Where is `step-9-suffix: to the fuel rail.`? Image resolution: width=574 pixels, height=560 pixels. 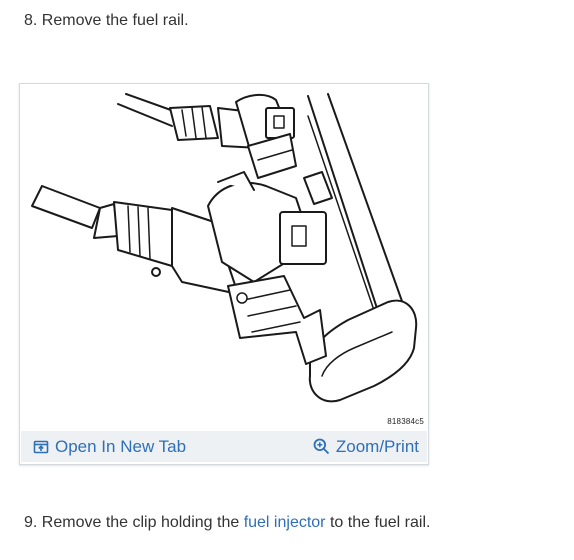
step-9-suffix: to the fuel rail. is located at coordinates (378, 522).